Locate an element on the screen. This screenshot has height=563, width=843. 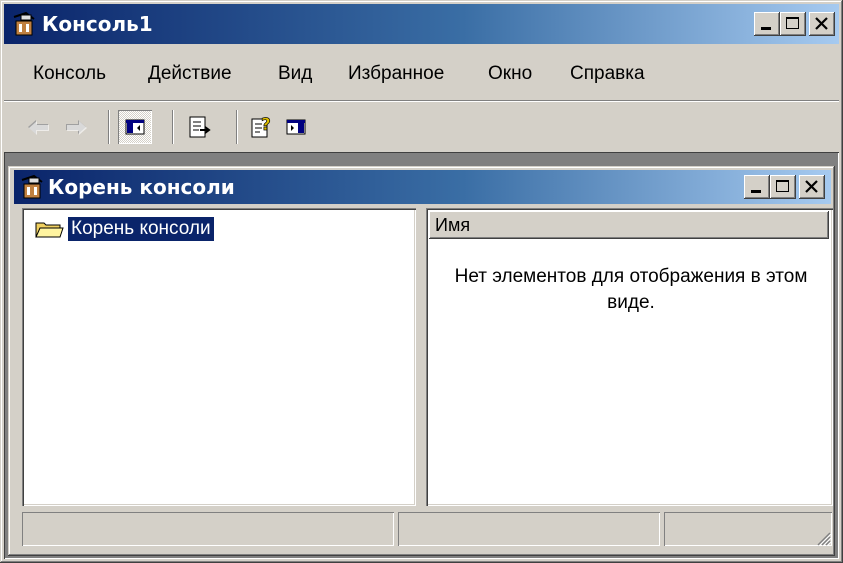
menu-toolbar-divider is located at coordinates (421, 101).